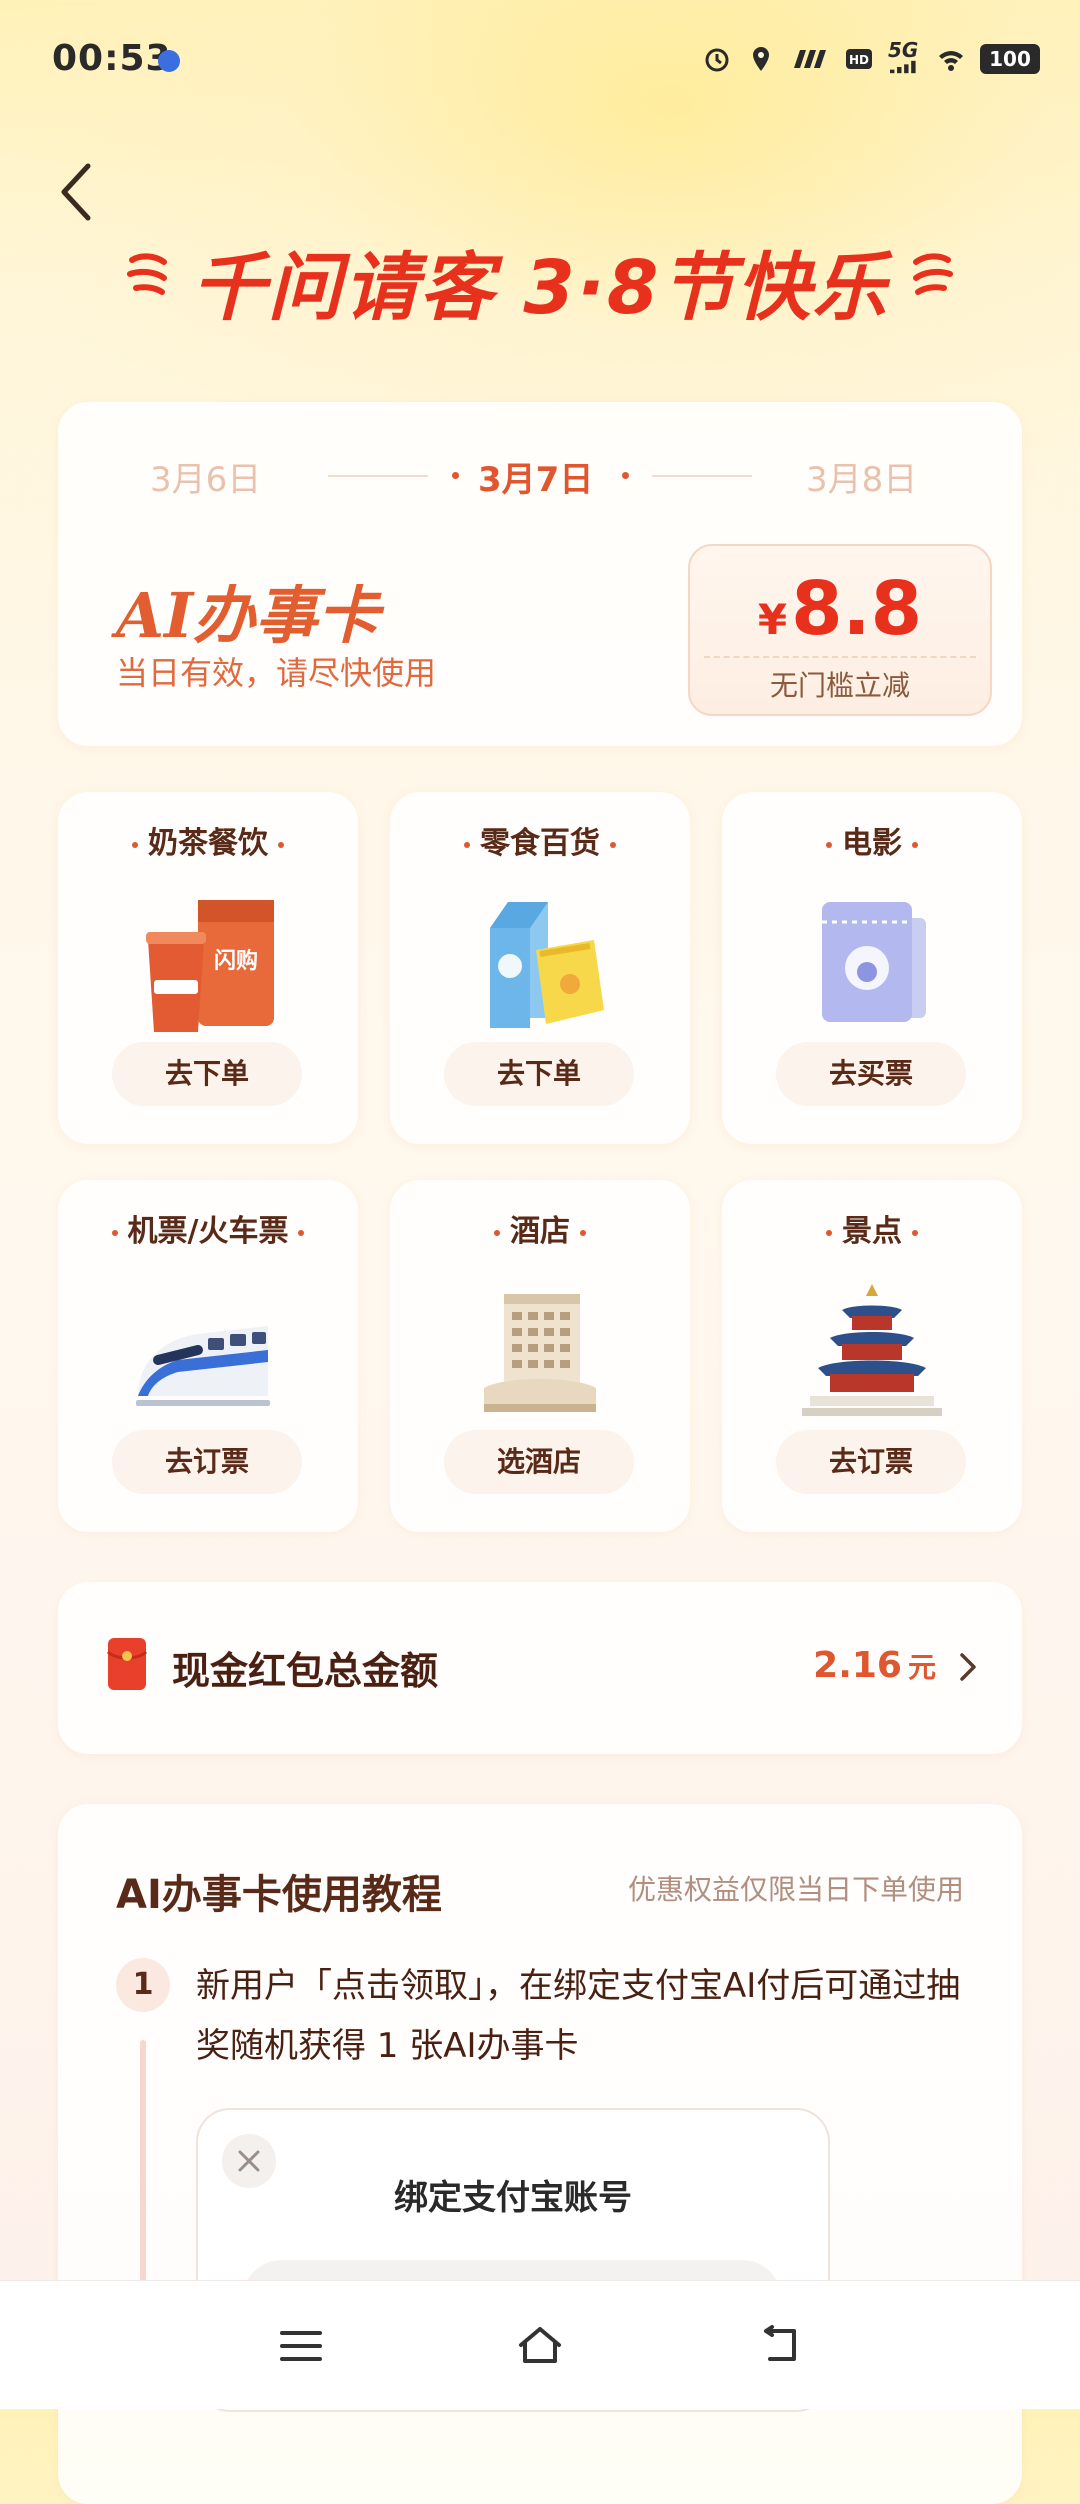  I want to click on coupon-label: 无门槛立减, so click(839, 685).